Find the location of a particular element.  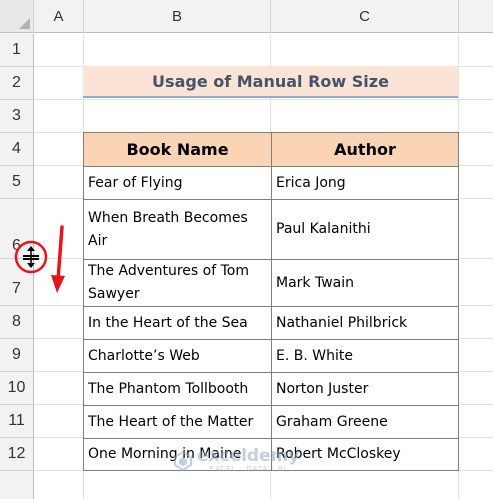

table-header-author: Author is located at coordinates (365, 149).